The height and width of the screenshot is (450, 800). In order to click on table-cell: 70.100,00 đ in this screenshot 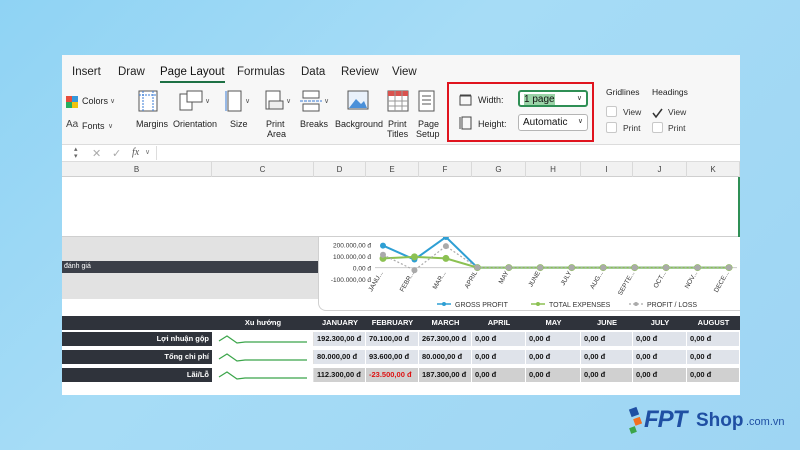, I will do `click(392, 339)`.